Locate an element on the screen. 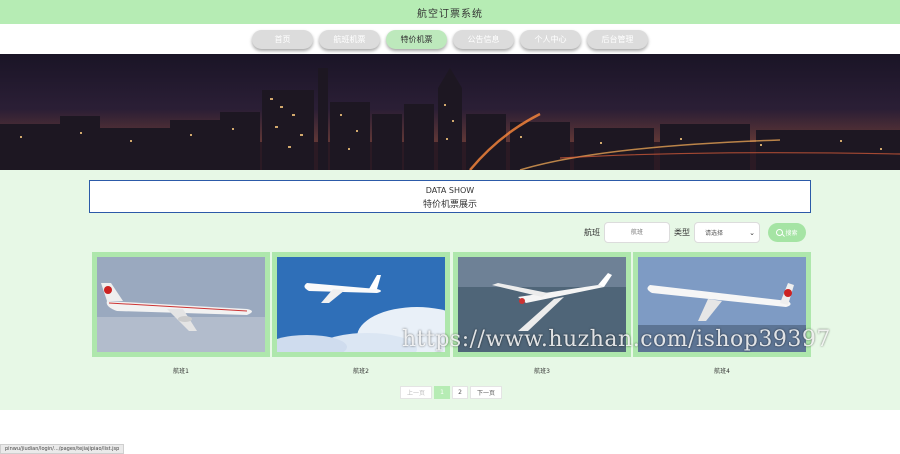 The height and width of the screenshot is (454, 900). card-label: 航班2 is located at coordinates (361, 370).